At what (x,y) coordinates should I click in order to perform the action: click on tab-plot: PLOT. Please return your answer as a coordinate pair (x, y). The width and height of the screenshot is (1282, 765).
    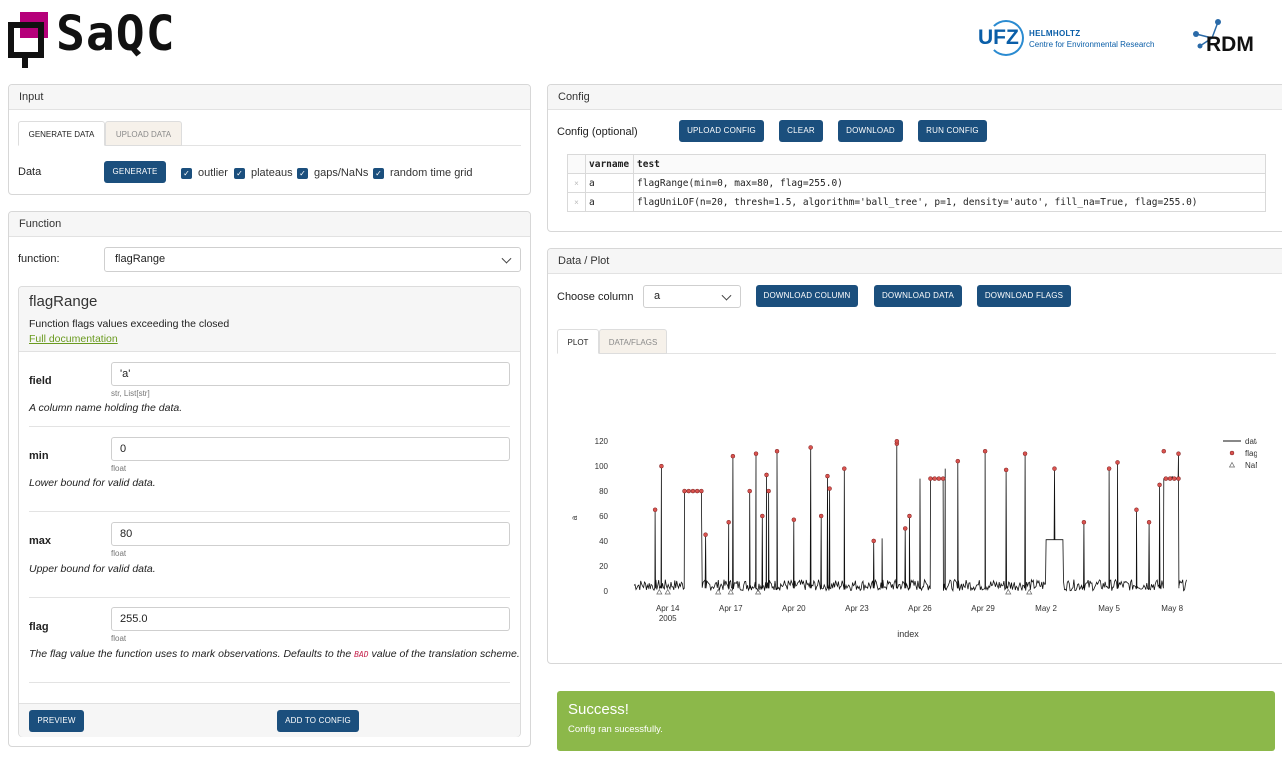
    Looking at the image, I should click on (578, 341).